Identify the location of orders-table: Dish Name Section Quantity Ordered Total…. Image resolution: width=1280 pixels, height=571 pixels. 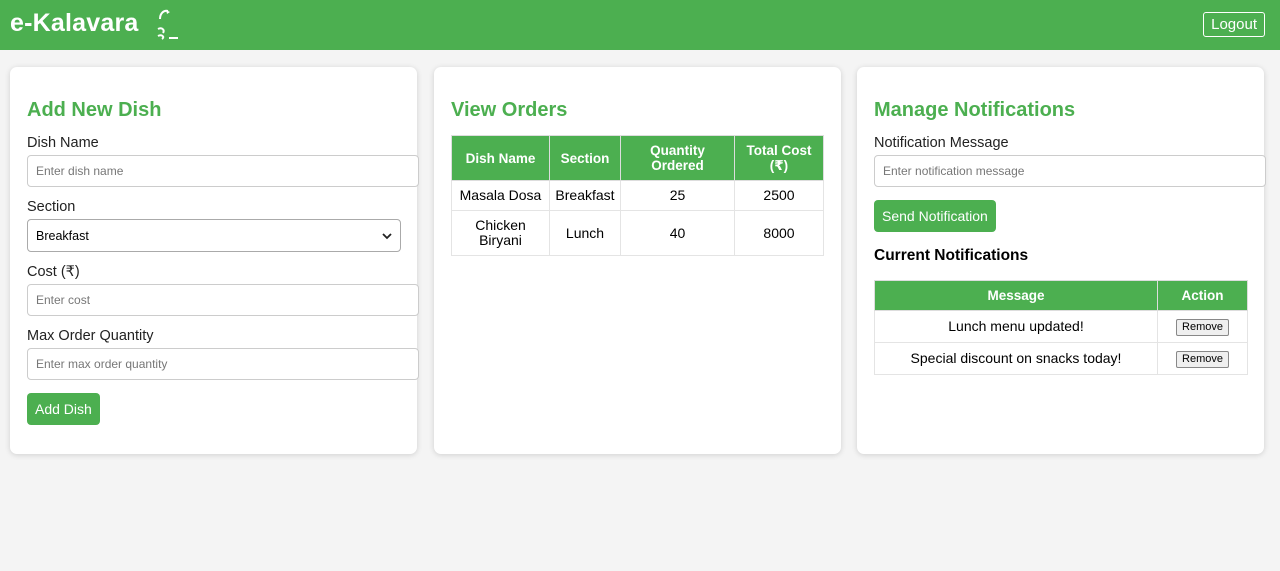
(637, 195).